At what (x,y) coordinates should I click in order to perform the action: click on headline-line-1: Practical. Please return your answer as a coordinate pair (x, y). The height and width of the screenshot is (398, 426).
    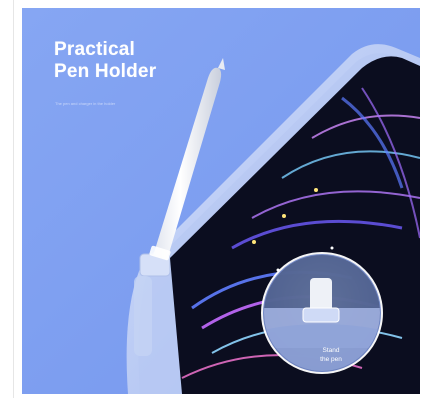
    Looking at the image, I should click on (95, 49).